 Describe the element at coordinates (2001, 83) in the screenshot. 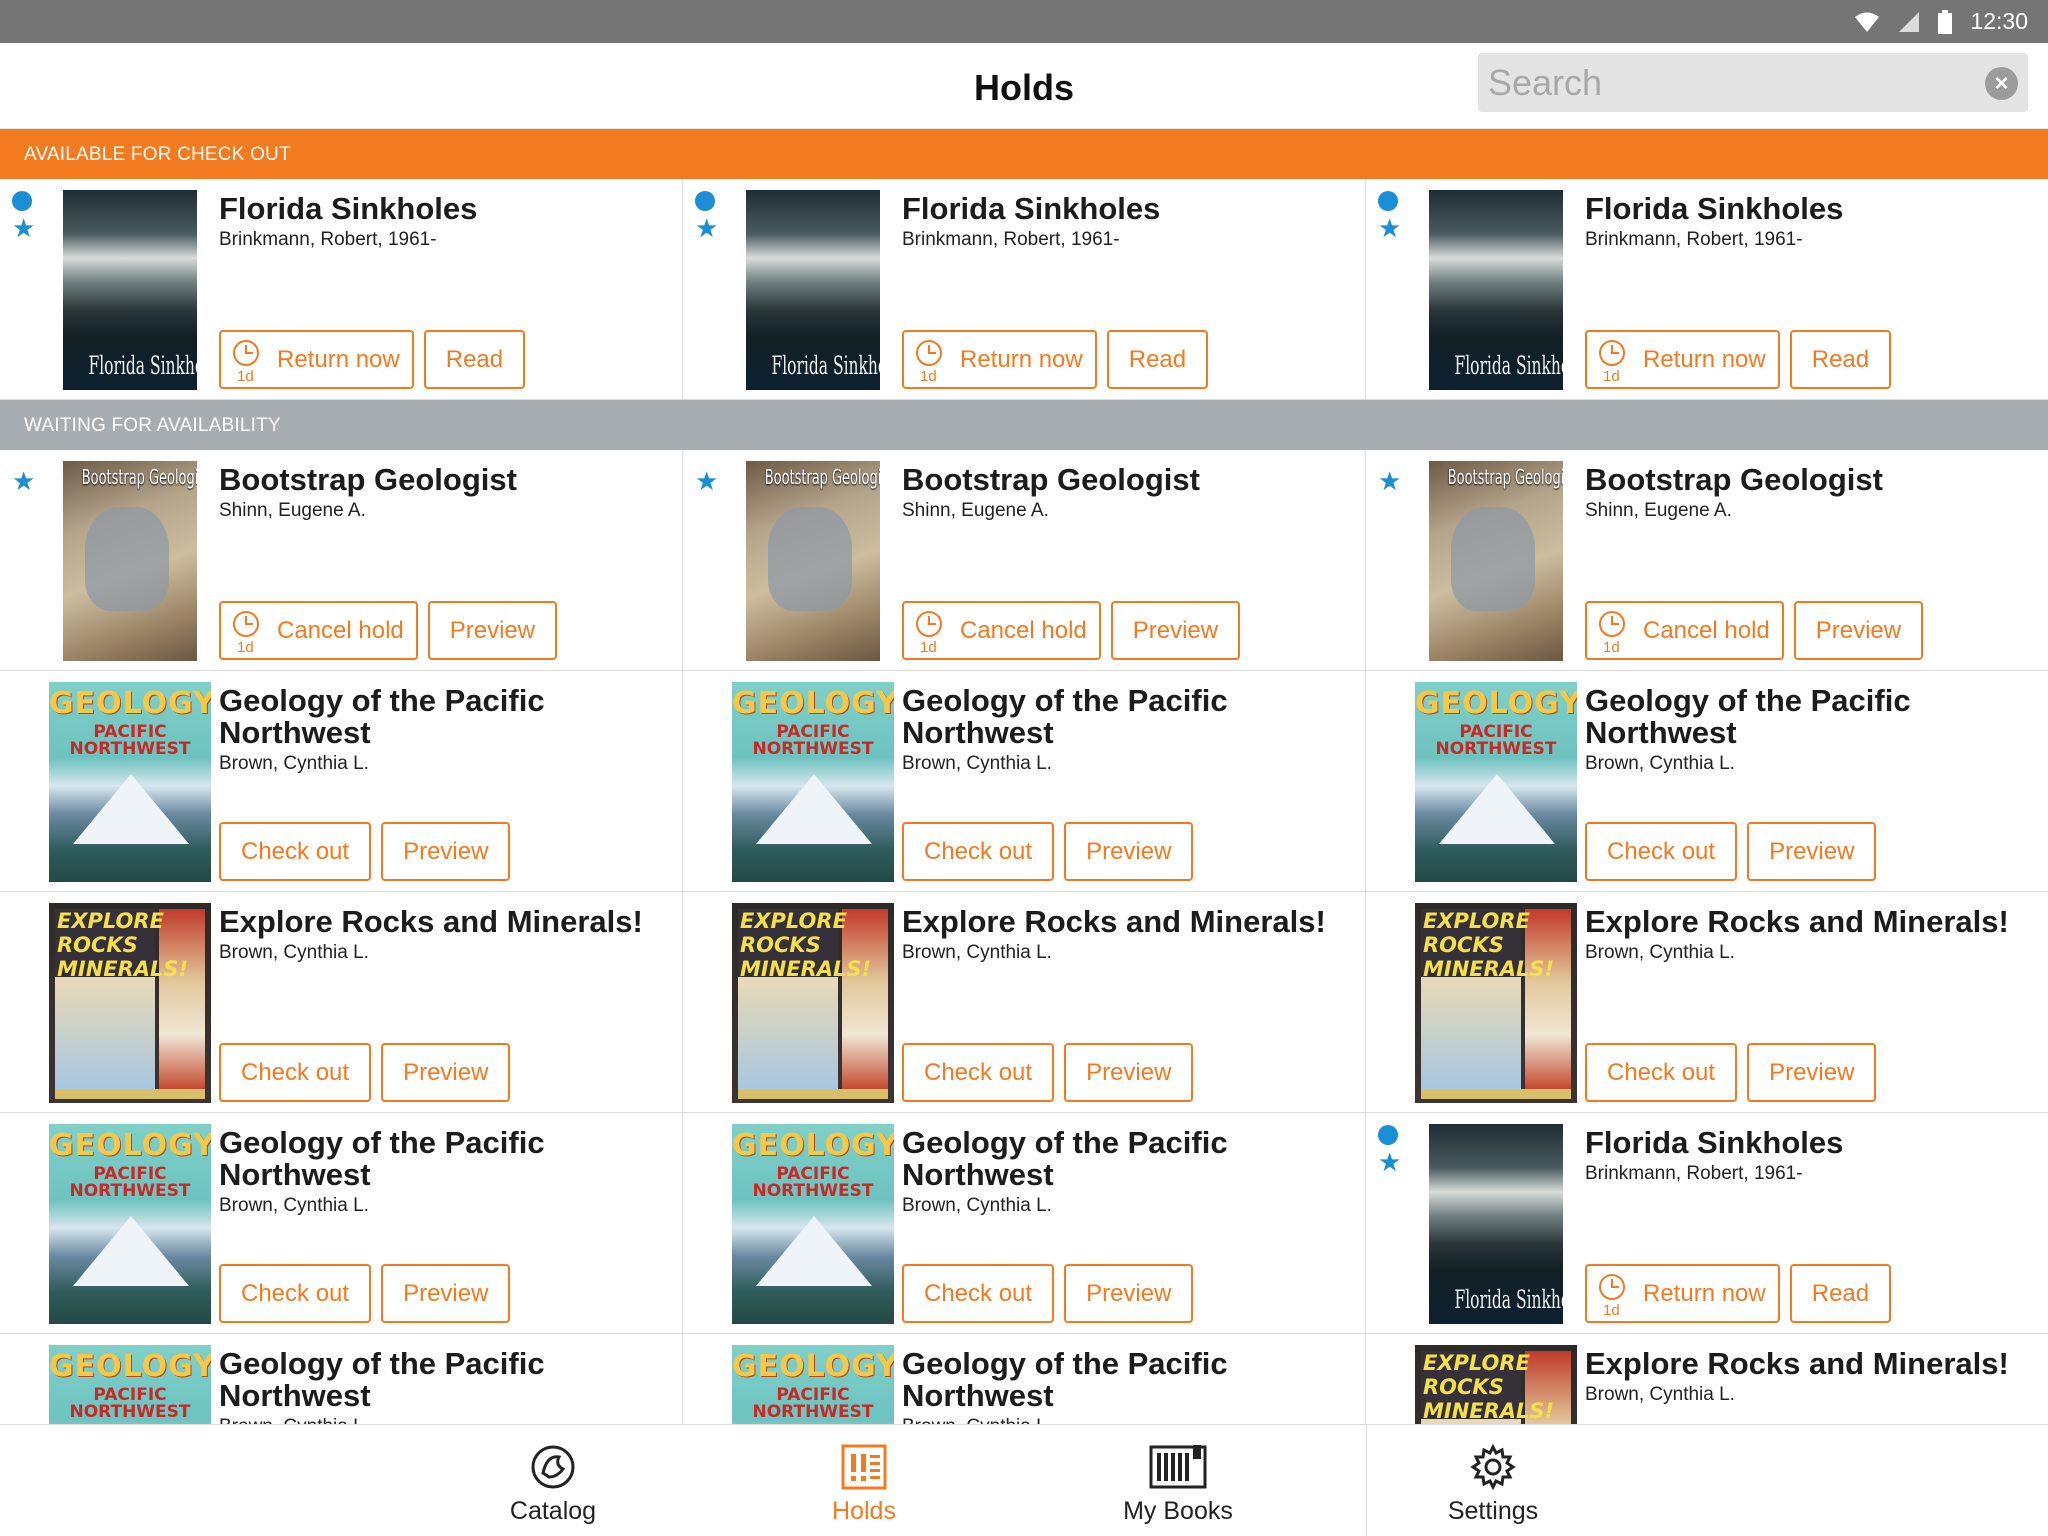

I see `clear-search-icon: ×` at that location.